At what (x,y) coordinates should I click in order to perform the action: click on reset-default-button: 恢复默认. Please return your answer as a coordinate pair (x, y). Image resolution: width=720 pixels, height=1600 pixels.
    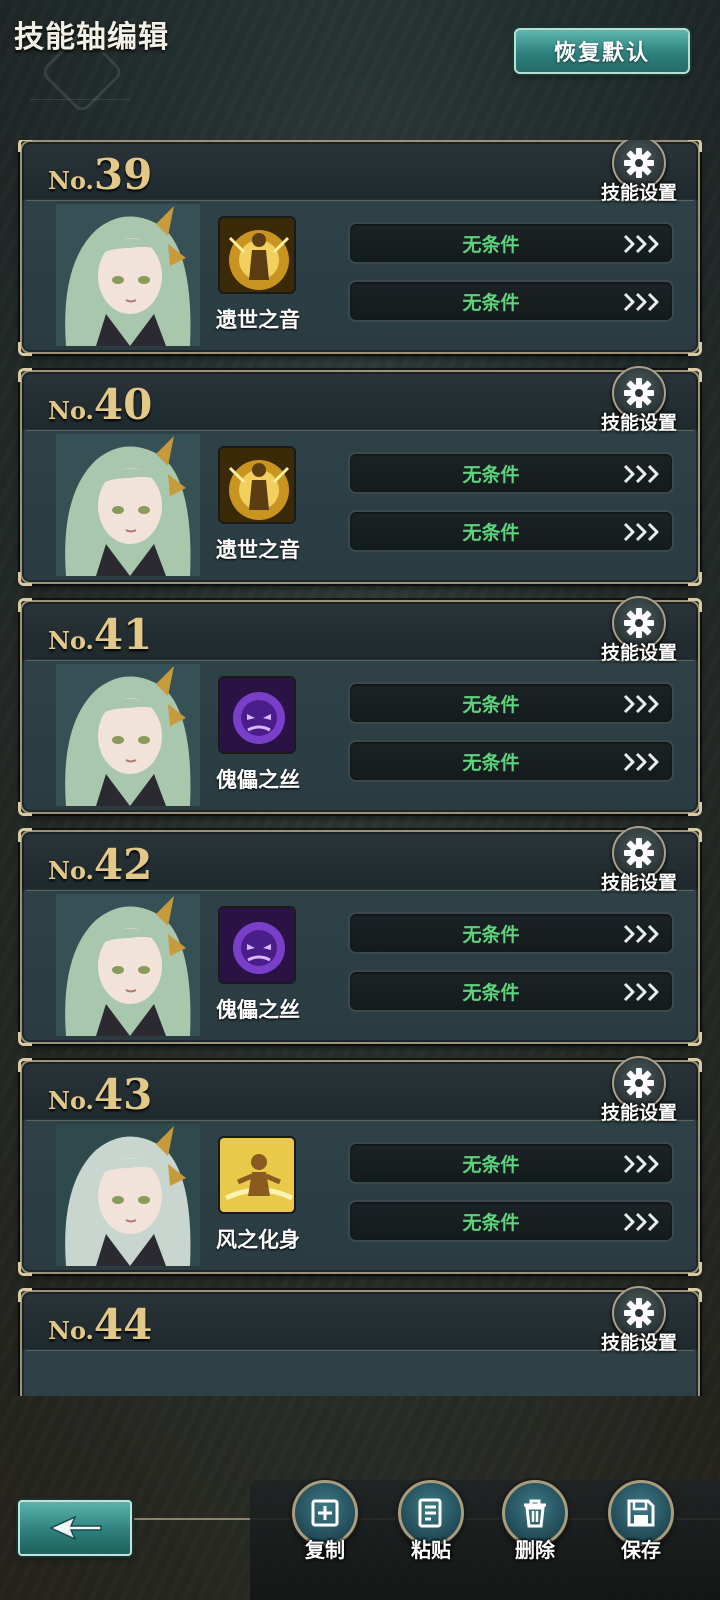
    Looking at the image, I should click on (602, 51).